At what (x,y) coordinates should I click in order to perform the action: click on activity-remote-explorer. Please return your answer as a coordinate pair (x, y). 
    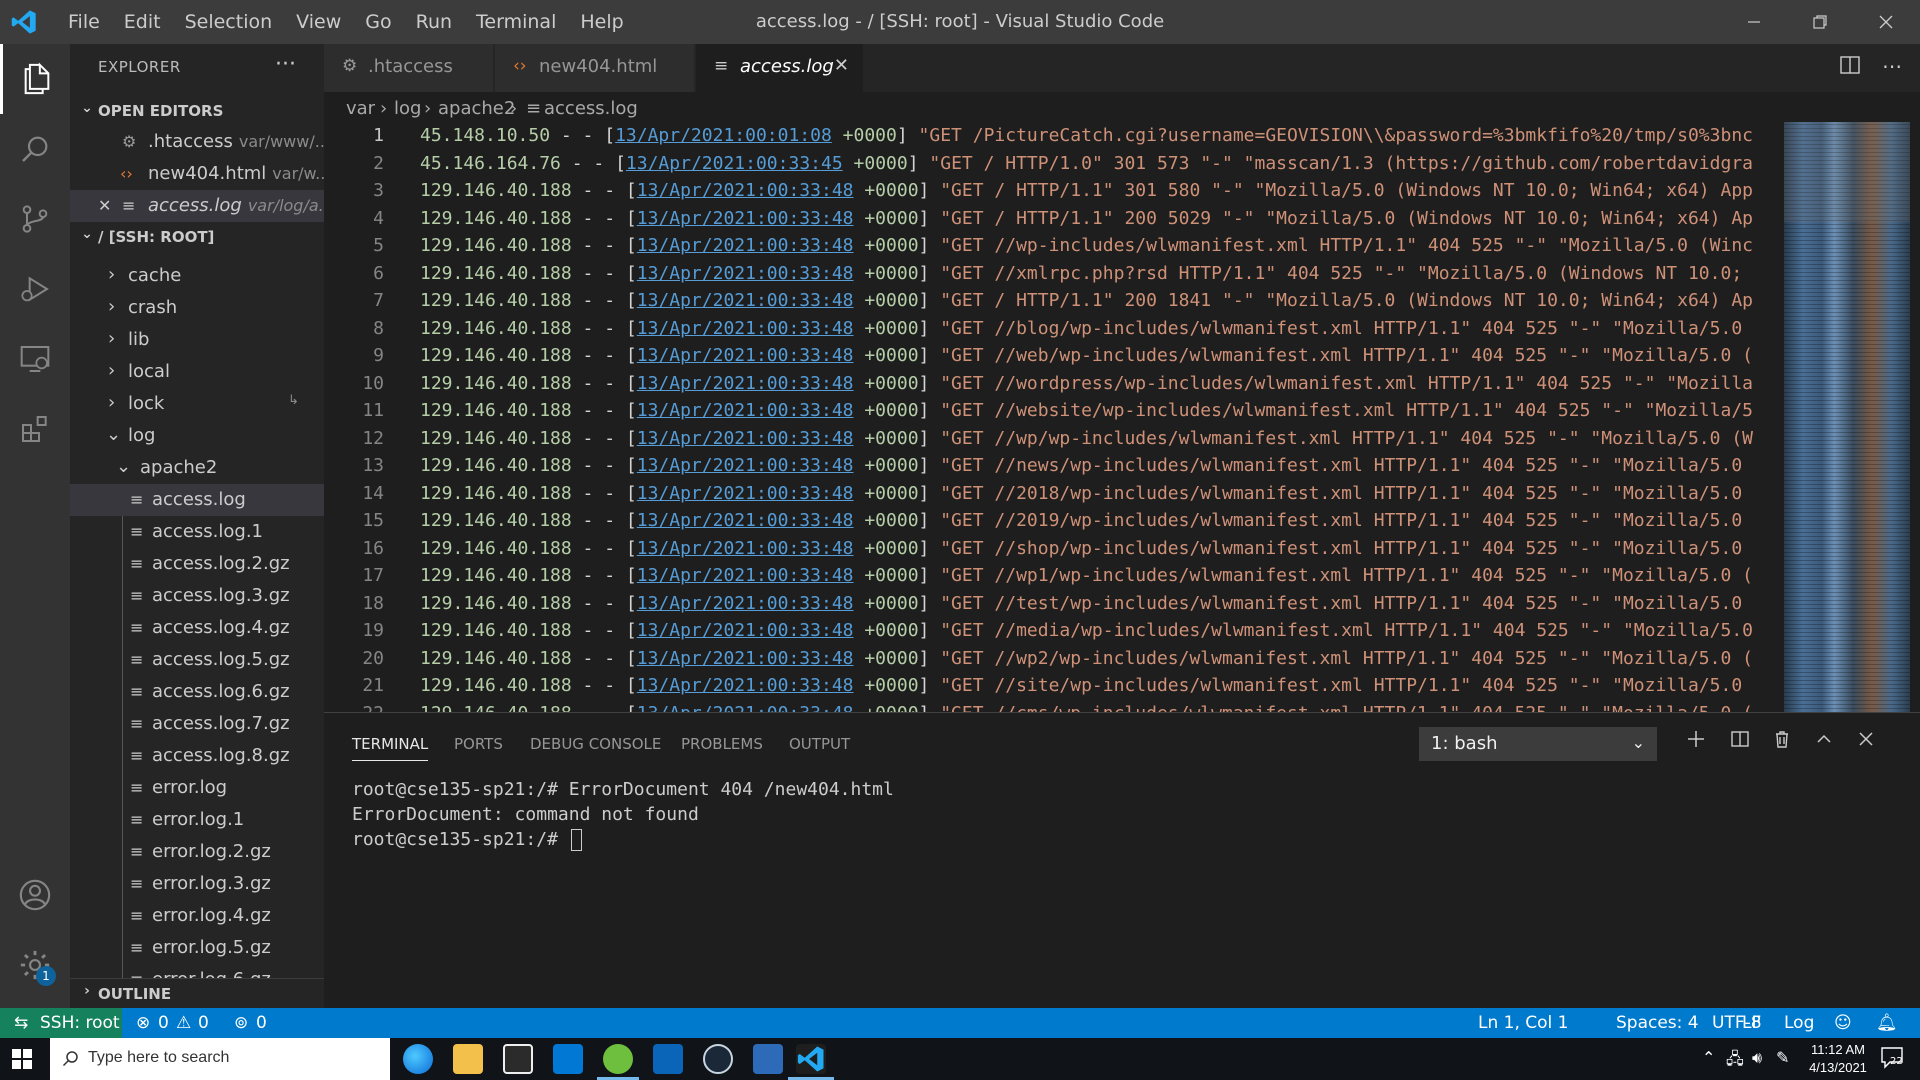
    Looking at the image, I should click on (35, 359).